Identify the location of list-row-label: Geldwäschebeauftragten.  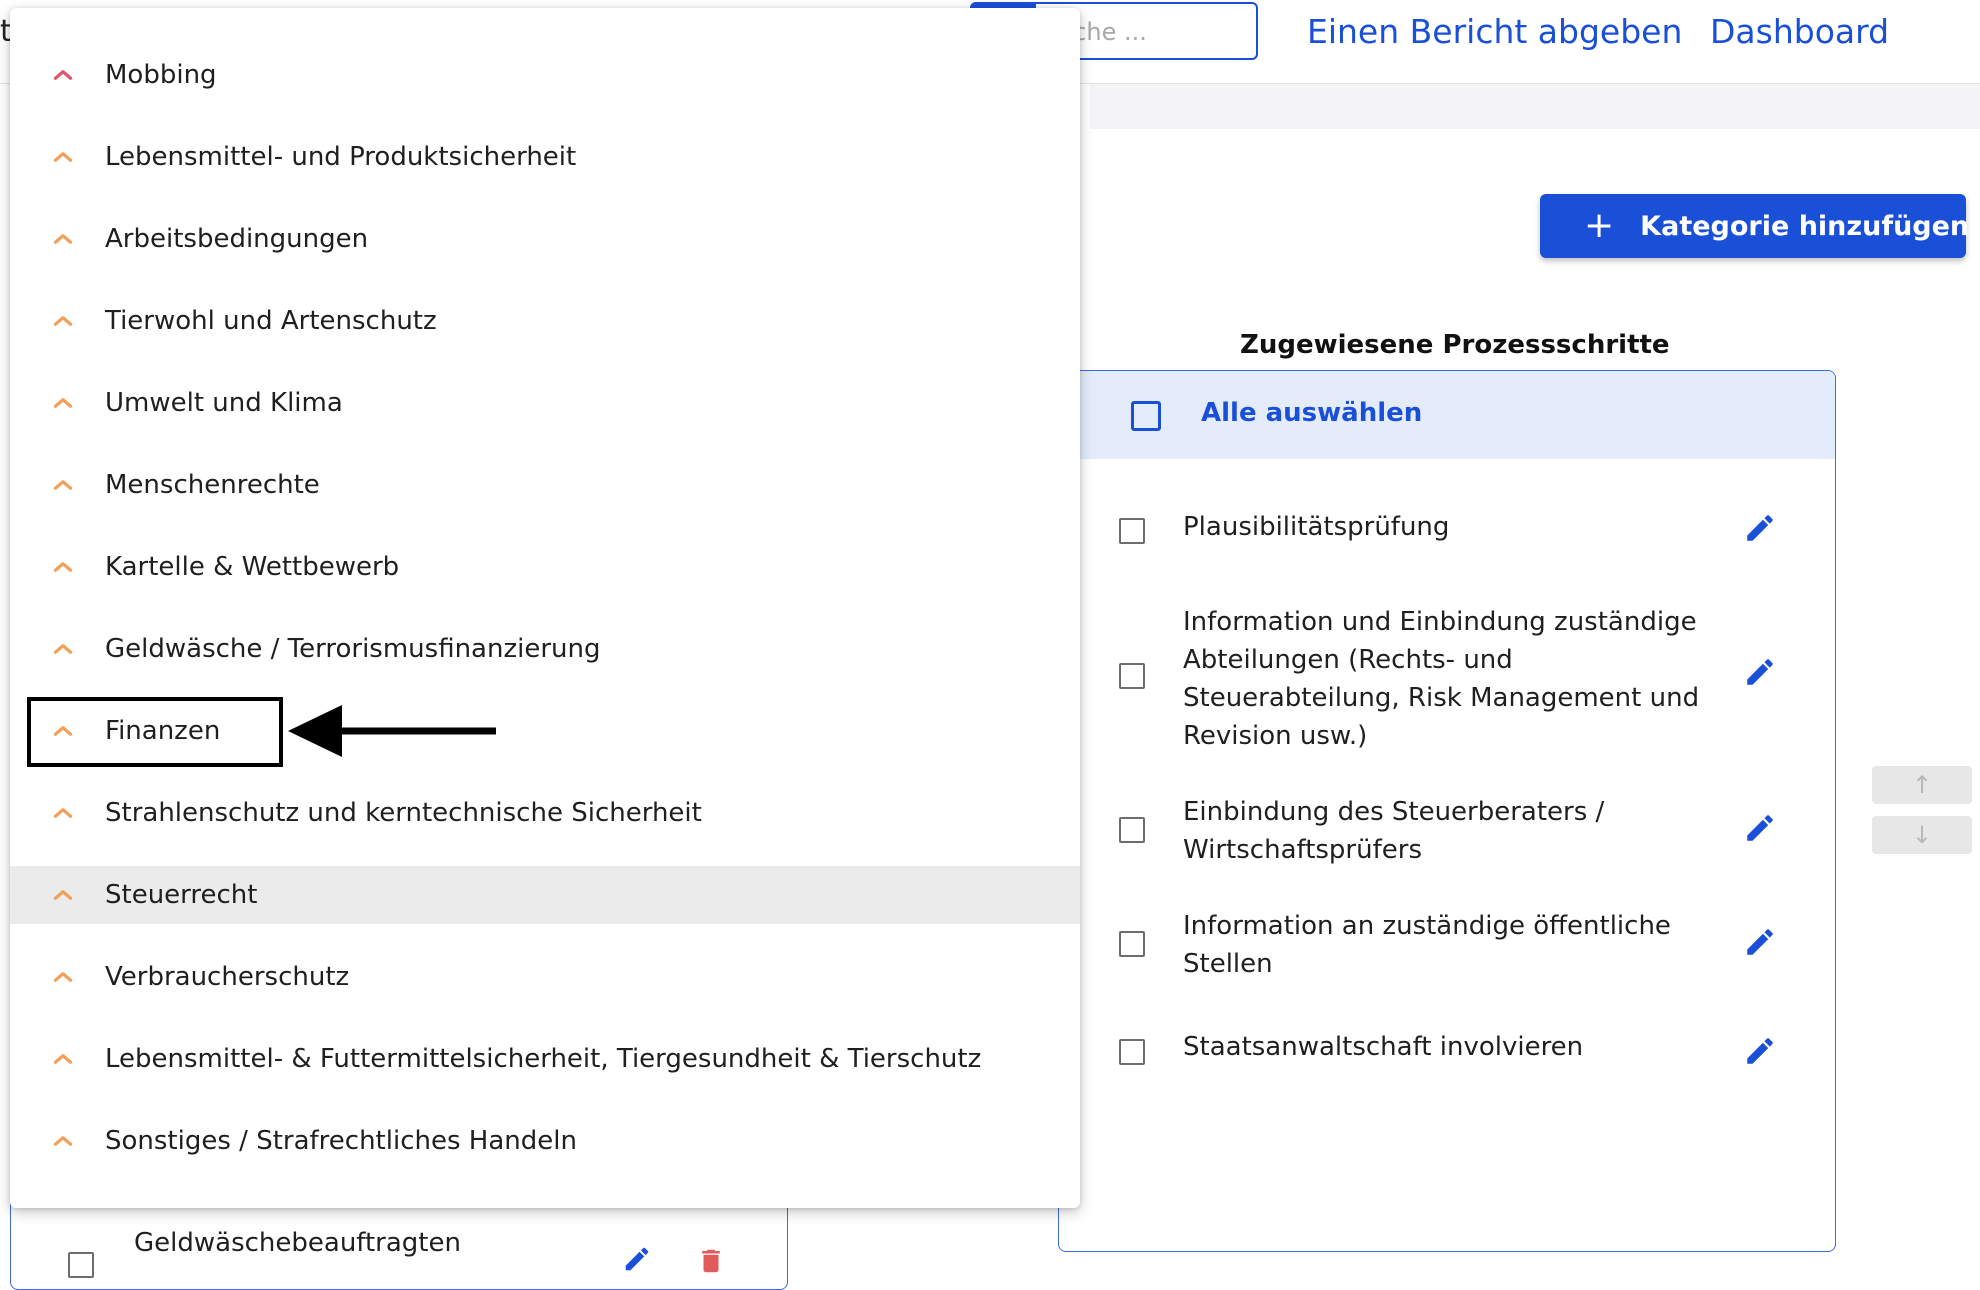
(297, 1243).